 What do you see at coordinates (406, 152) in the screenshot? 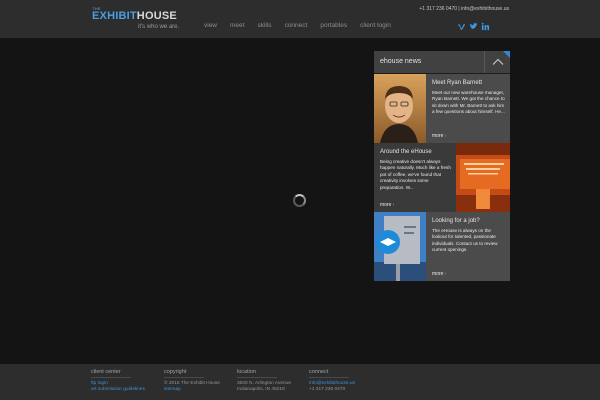
I see `news-item-title: Around the eHouse` at bounding box center [406, 152].